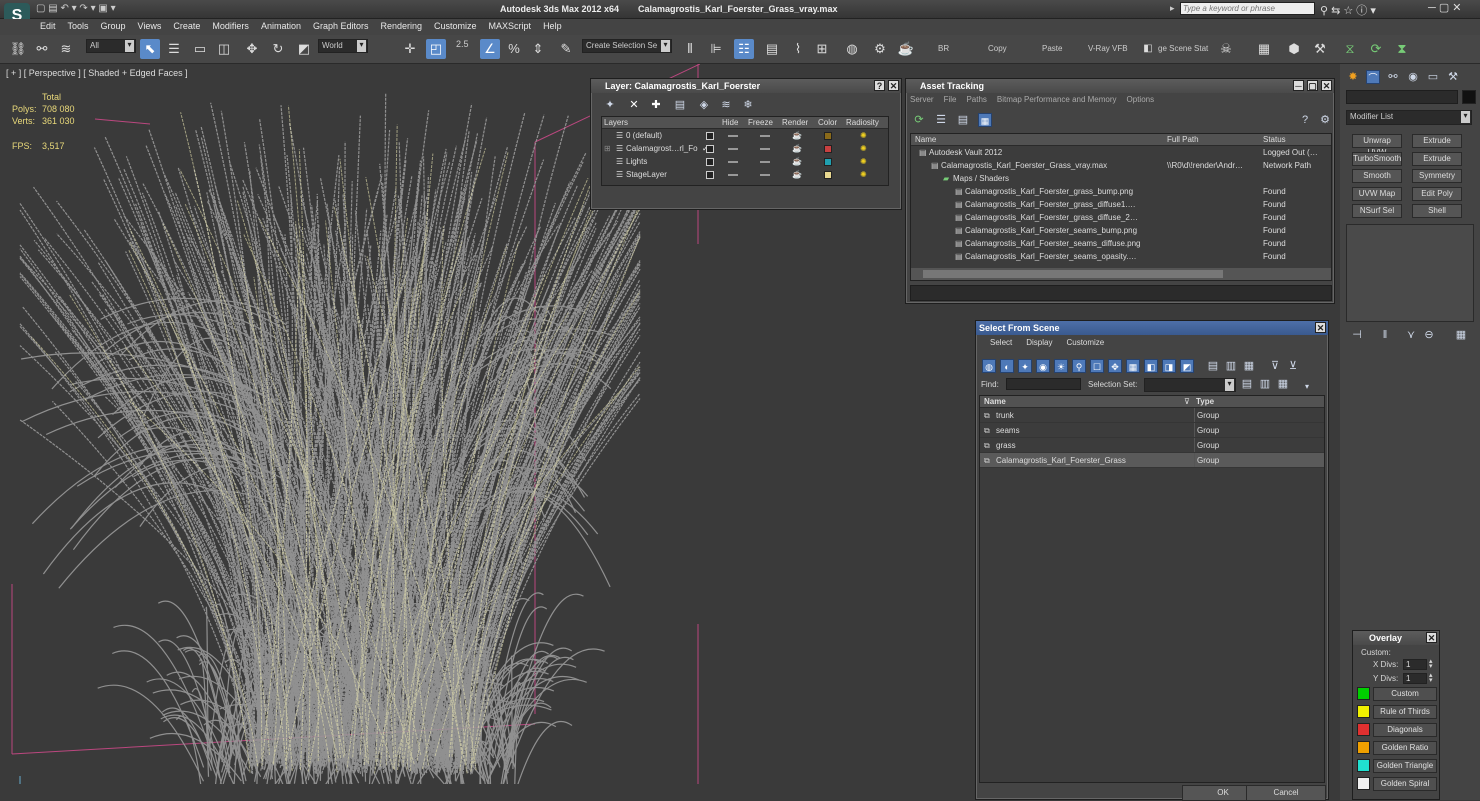  Describe the element at coordinates (1151, 366) in the screenshot. I see `display-containers-icon: ◧` at that location.